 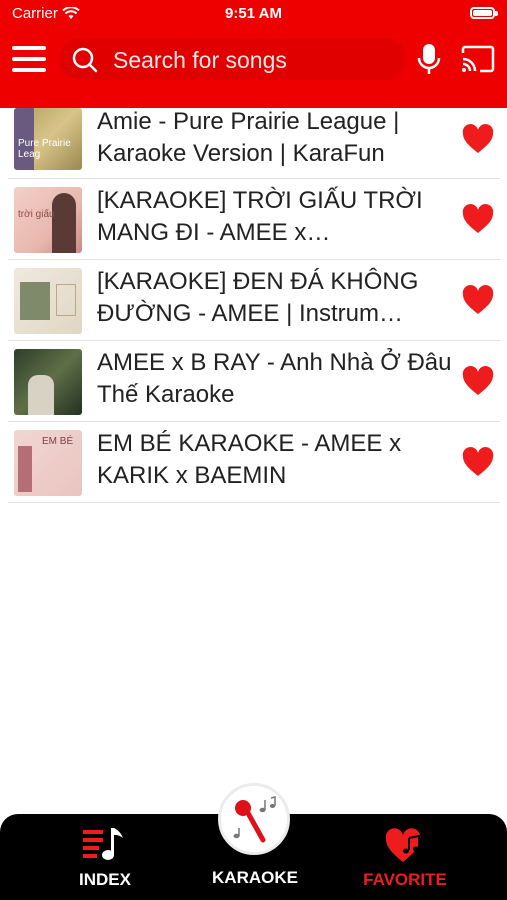 What do you see at coordinates (29, 59) in the screenshot?
I see `menu-button` at bounding box center [29, 59].